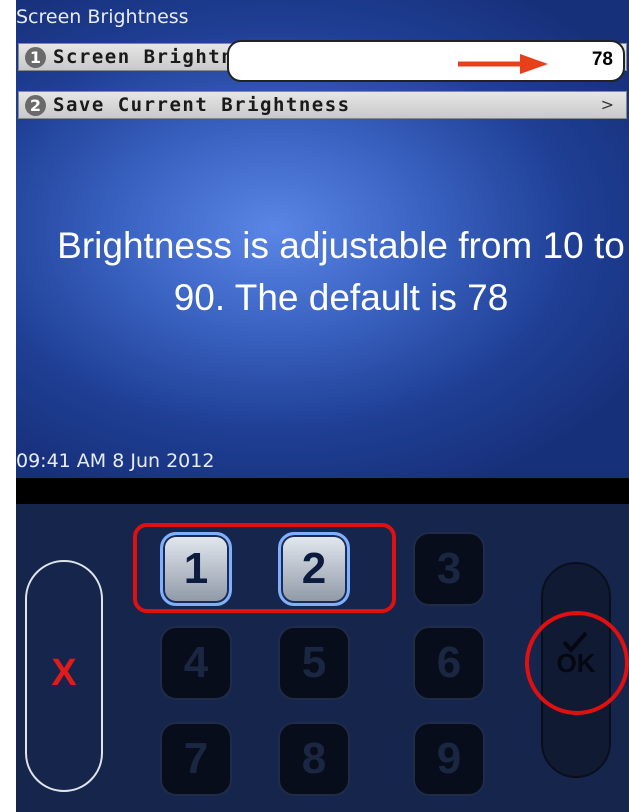 The image size is (629, 812). I want to click on highlight-ok-button, so click(577, 663).